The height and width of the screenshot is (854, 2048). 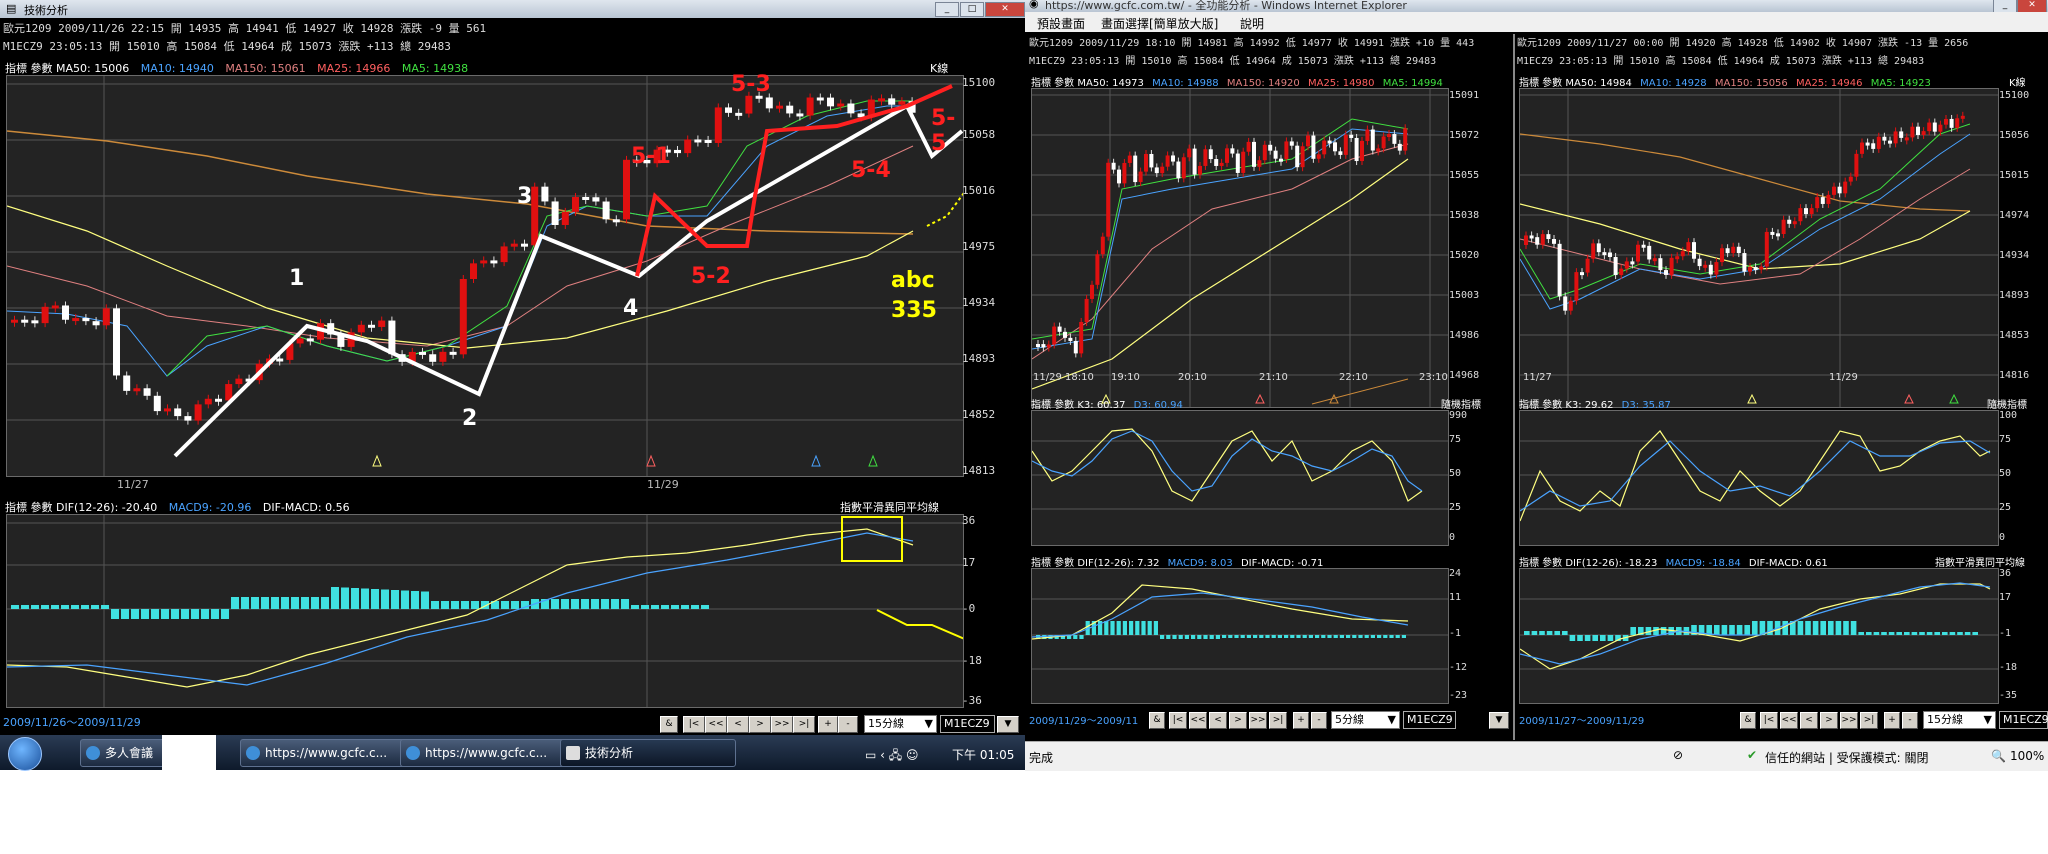 I want to click on y-tick: 14986, so click(x=1464, y=335).